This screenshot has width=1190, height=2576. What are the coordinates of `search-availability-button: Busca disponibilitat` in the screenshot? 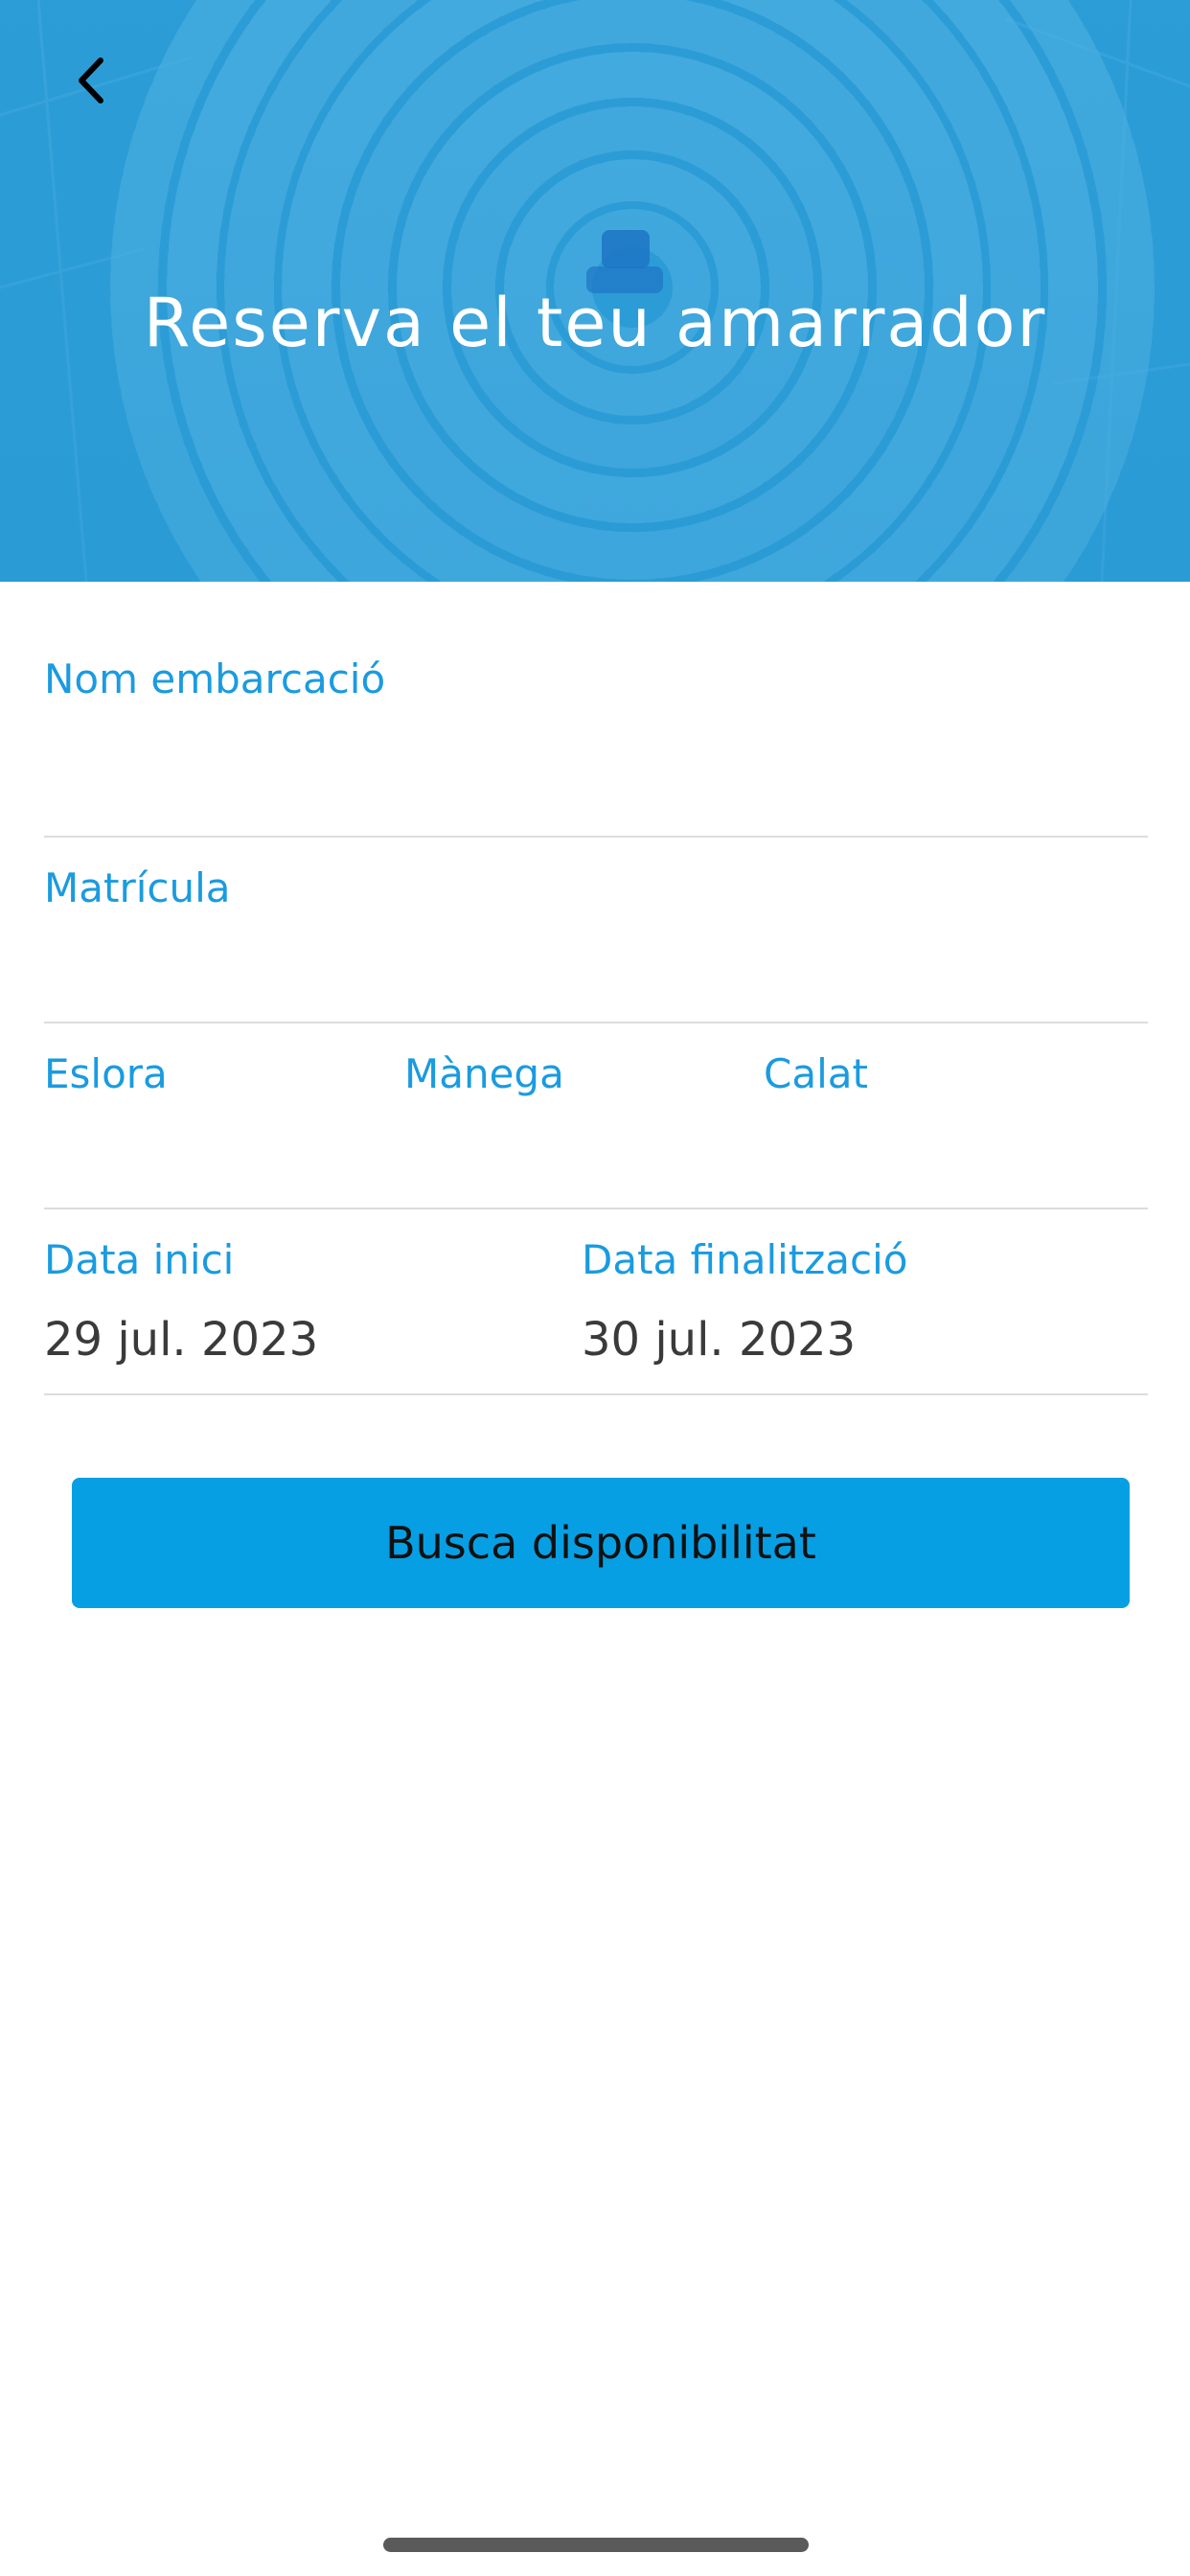 It's located at (601, 1543).